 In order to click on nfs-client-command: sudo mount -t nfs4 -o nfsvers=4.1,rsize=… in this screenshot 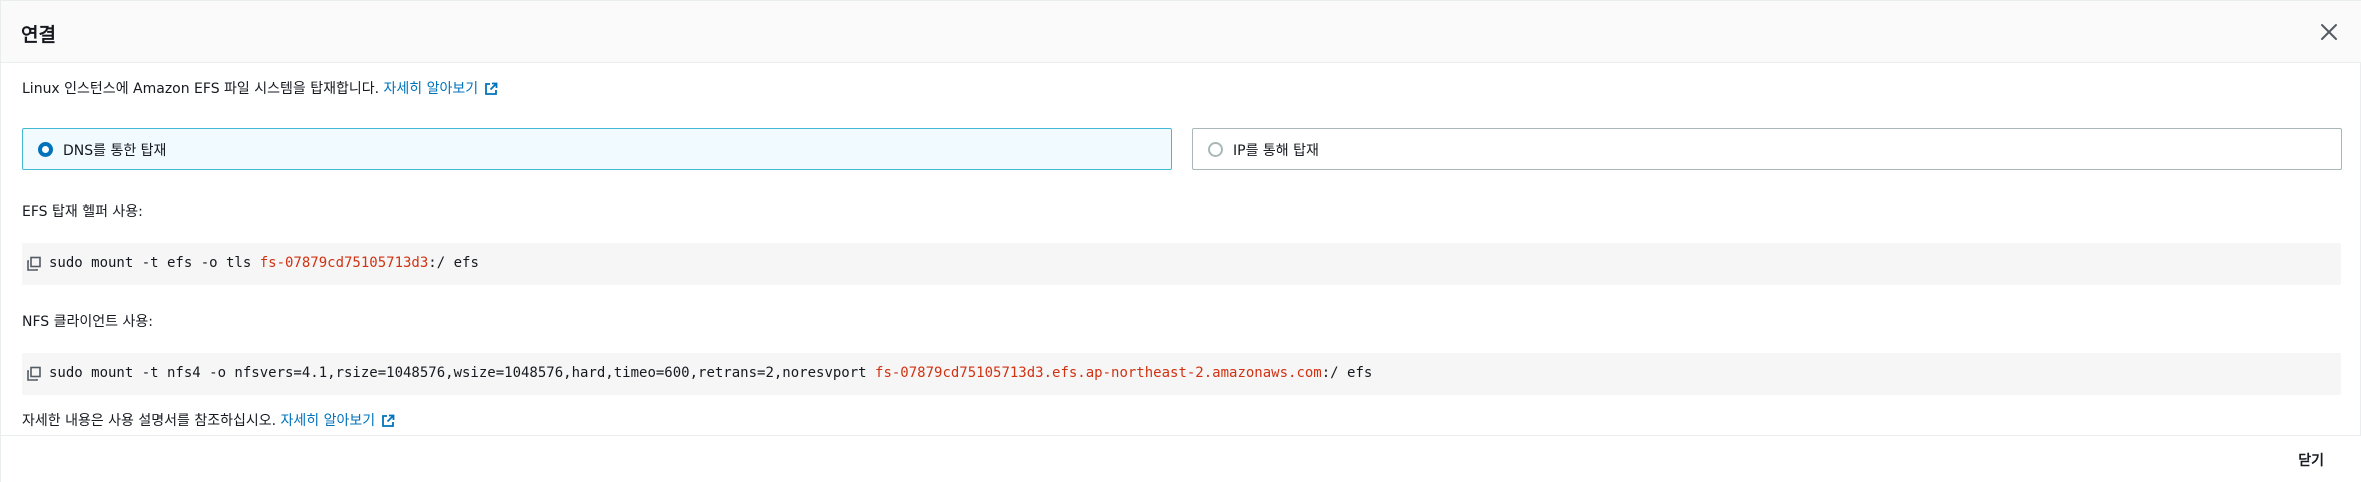, I will do `click(710, 373)`.